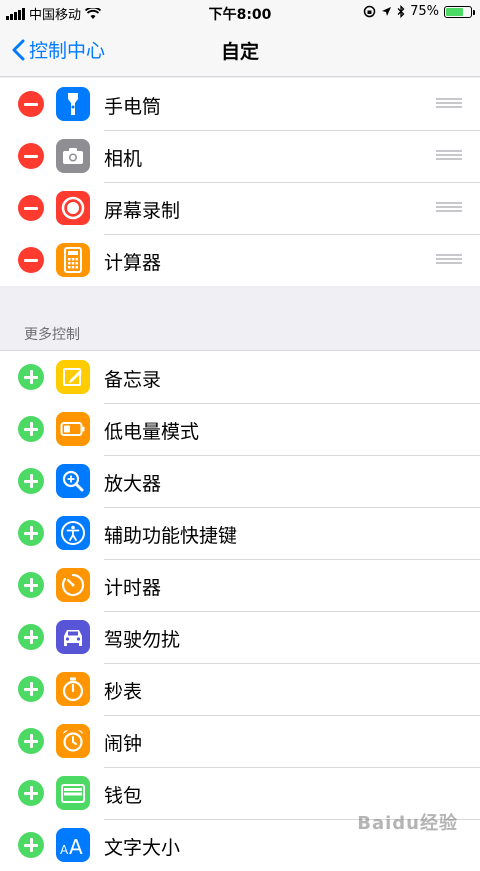  I want to click on screen-record-icon, so click(73, 208).